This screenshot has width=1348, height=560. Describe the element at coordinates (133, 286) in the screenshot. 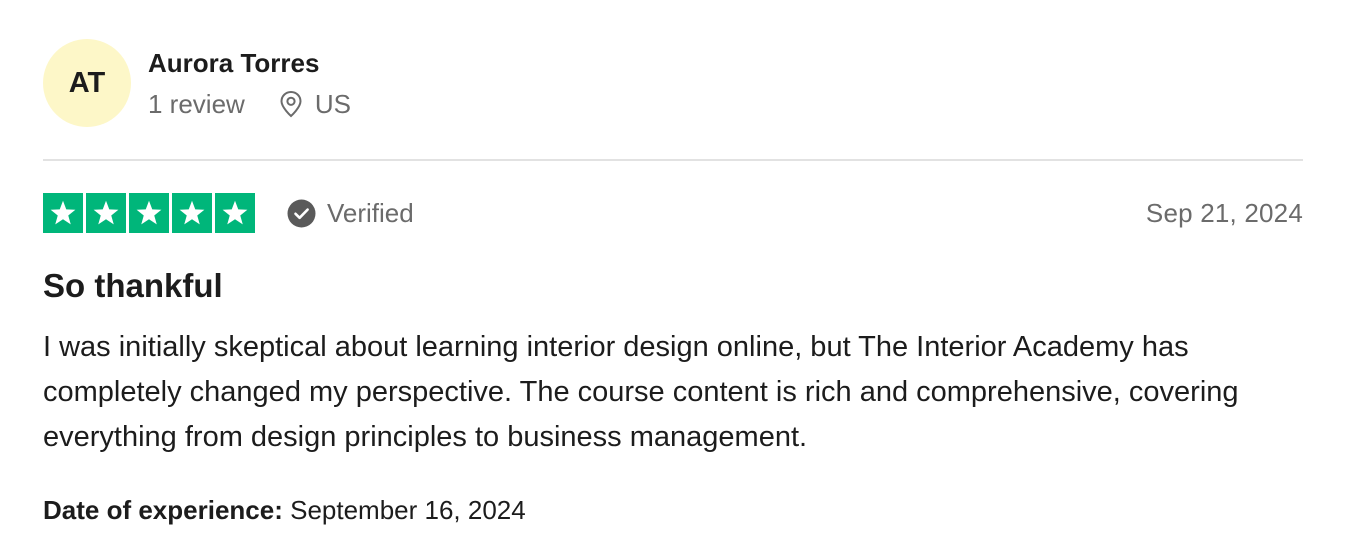

I see `review-title: So thankful` at that location.